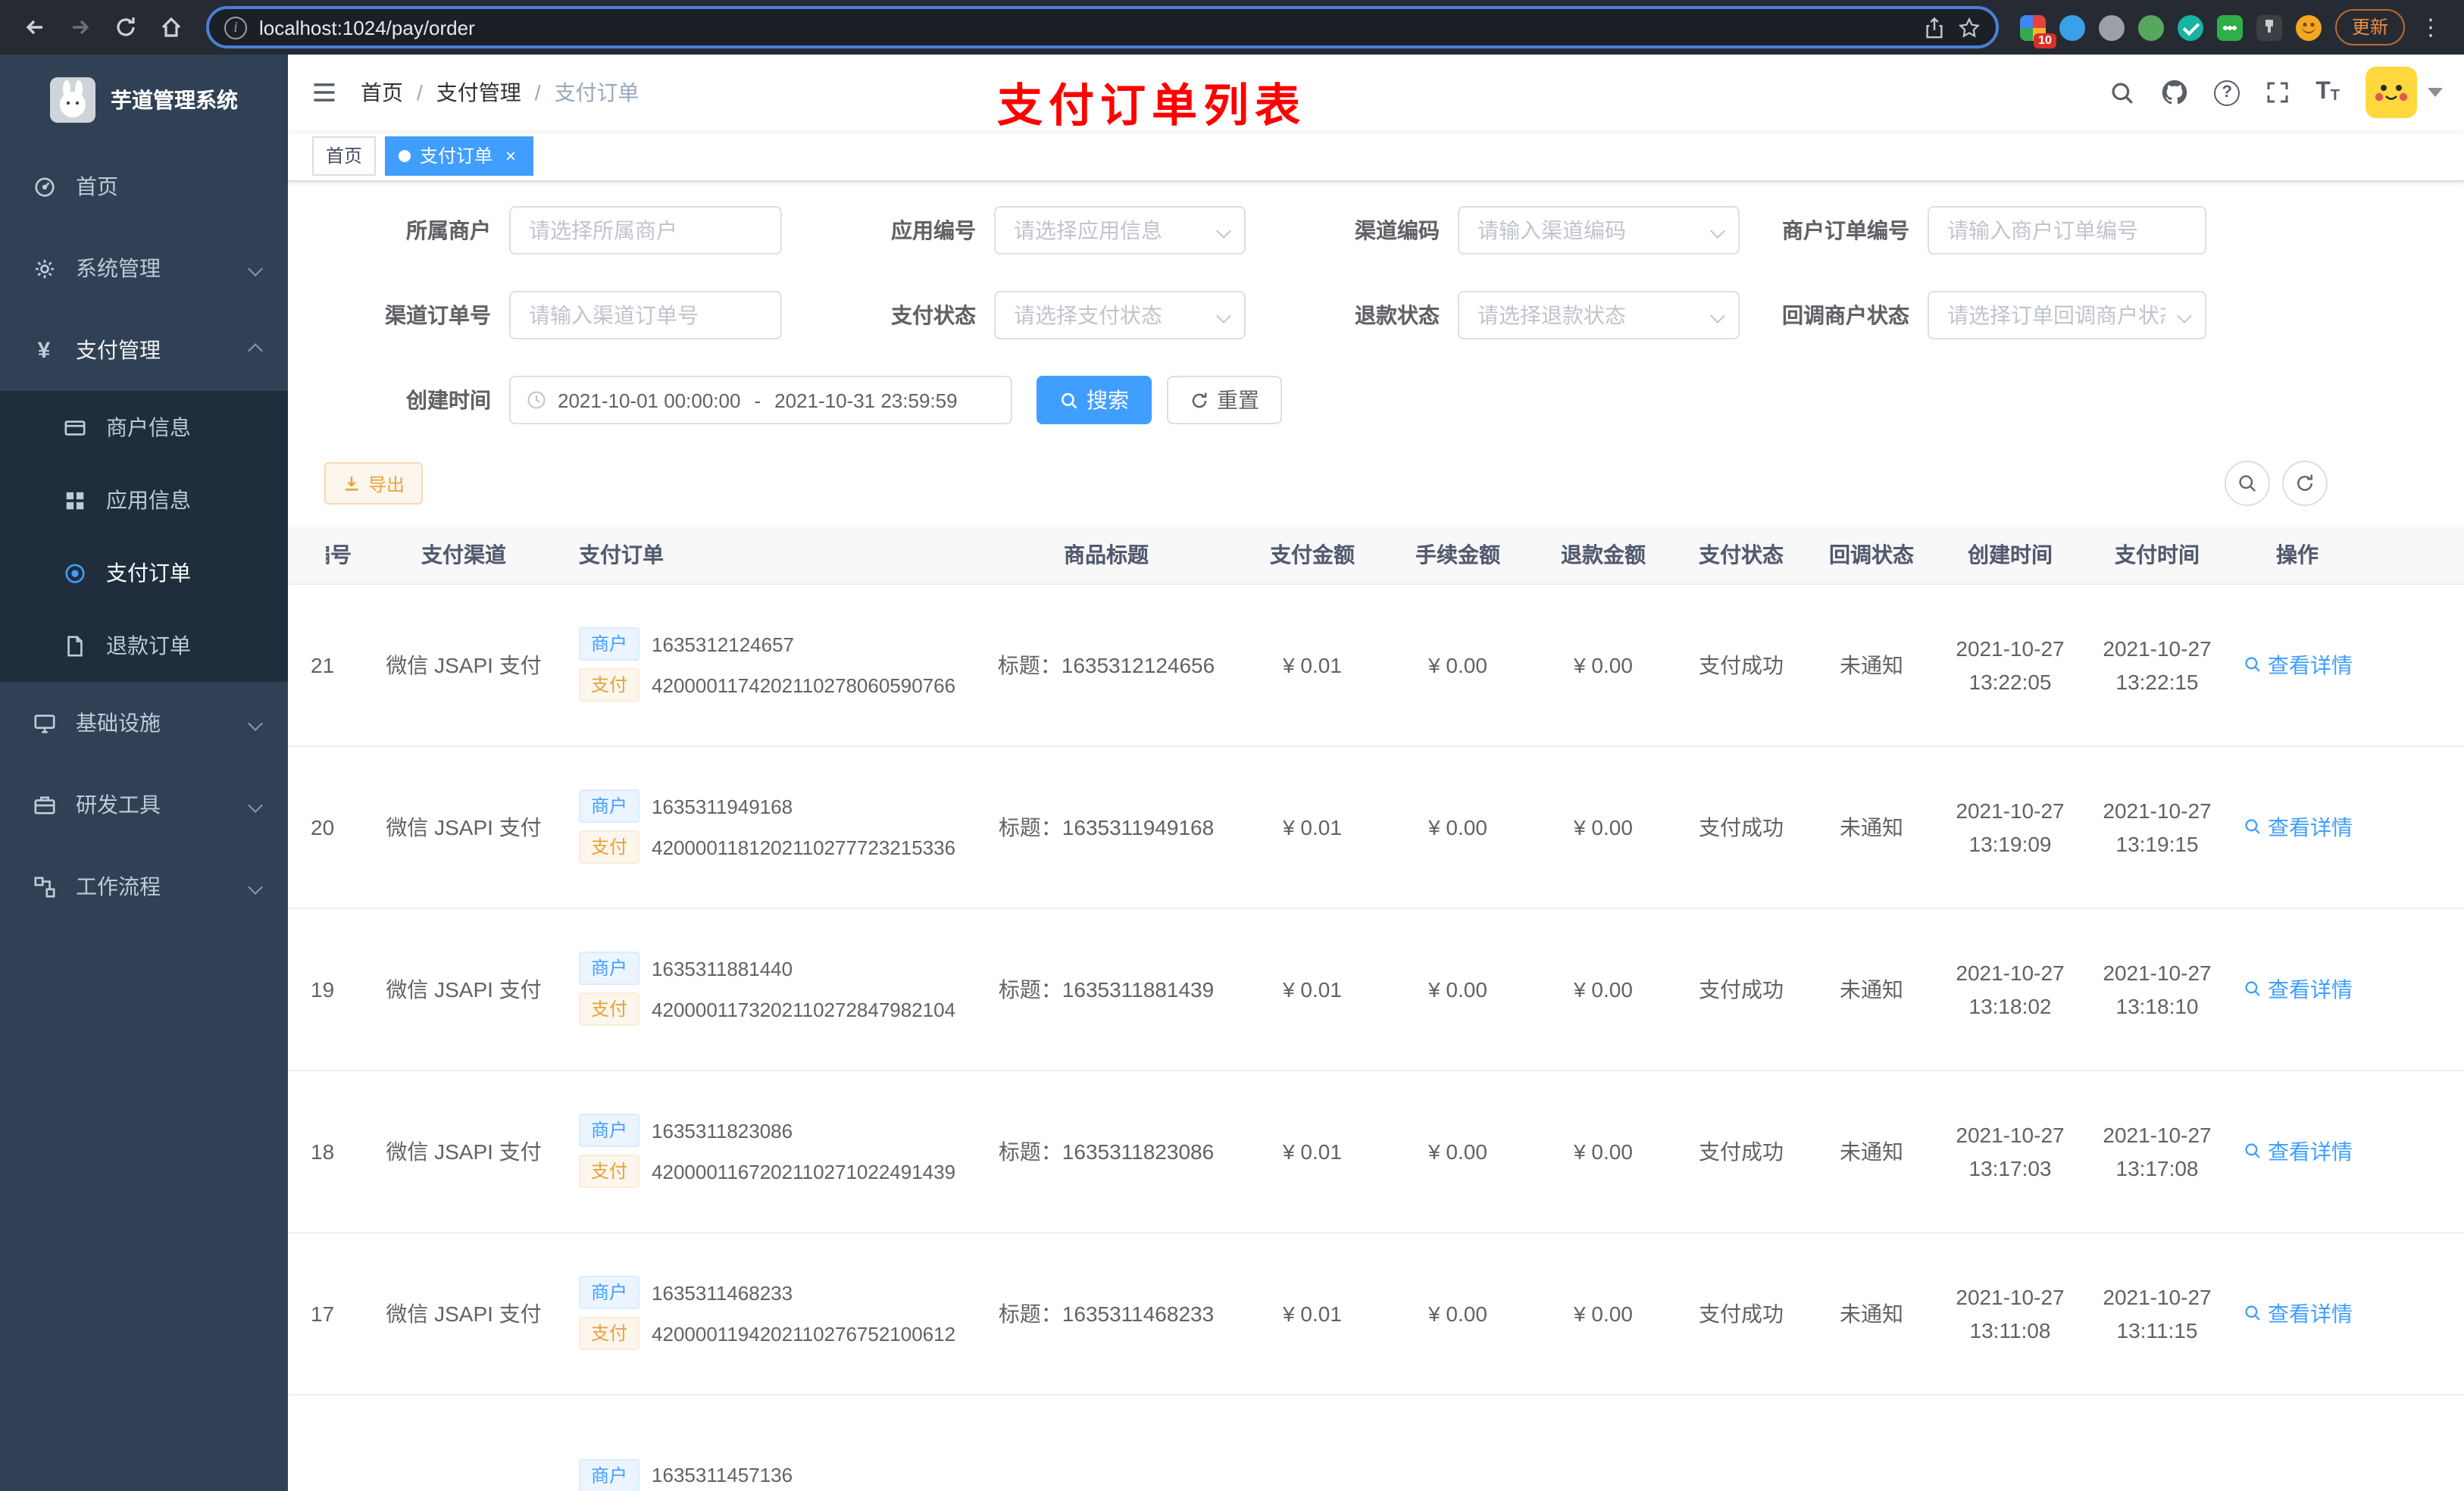 This screenshot has width=2464, height=1491. What do you see at coordinates (609, 685) in the screenshot?
I see `pay-tag: 支付` at bounding box center [609, 685].